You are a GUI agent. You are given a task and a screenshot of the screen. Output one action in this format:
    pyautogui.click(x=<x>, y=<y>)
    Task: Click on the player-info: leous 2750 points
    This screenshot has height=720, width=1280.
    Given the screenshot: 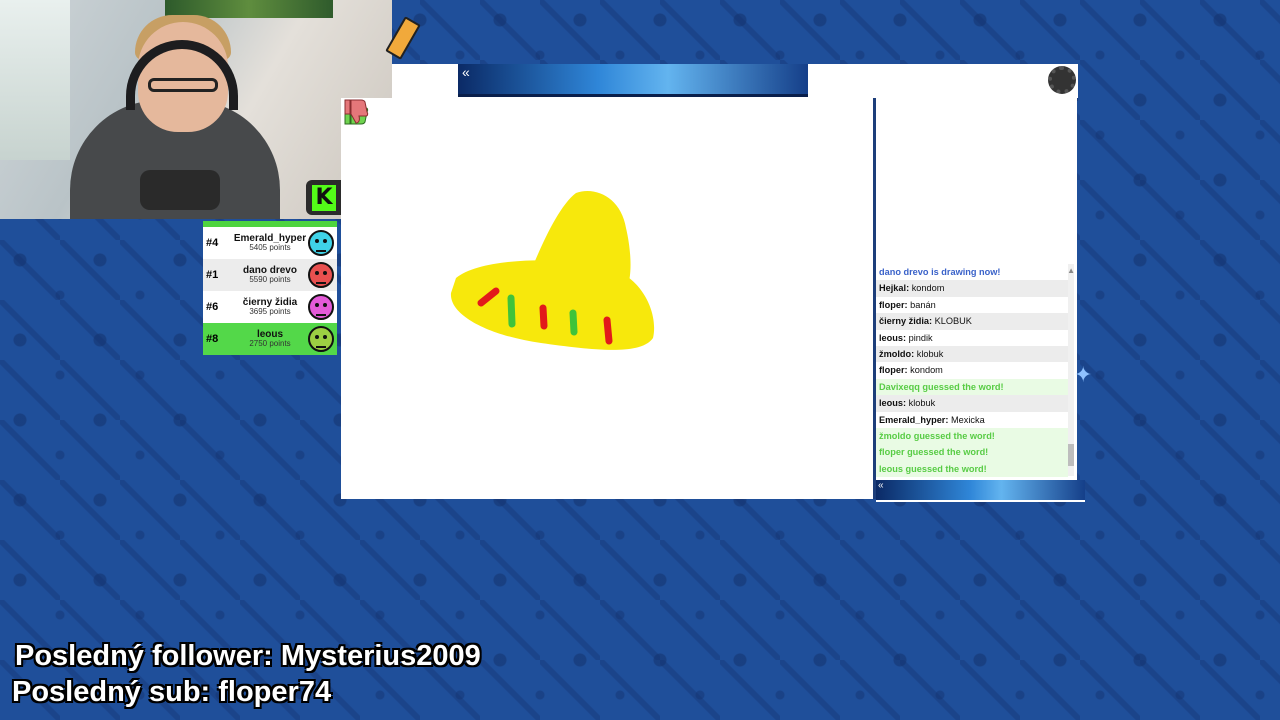 What is the action you would take?
    pyautogui.click(x=270, y=339)
    